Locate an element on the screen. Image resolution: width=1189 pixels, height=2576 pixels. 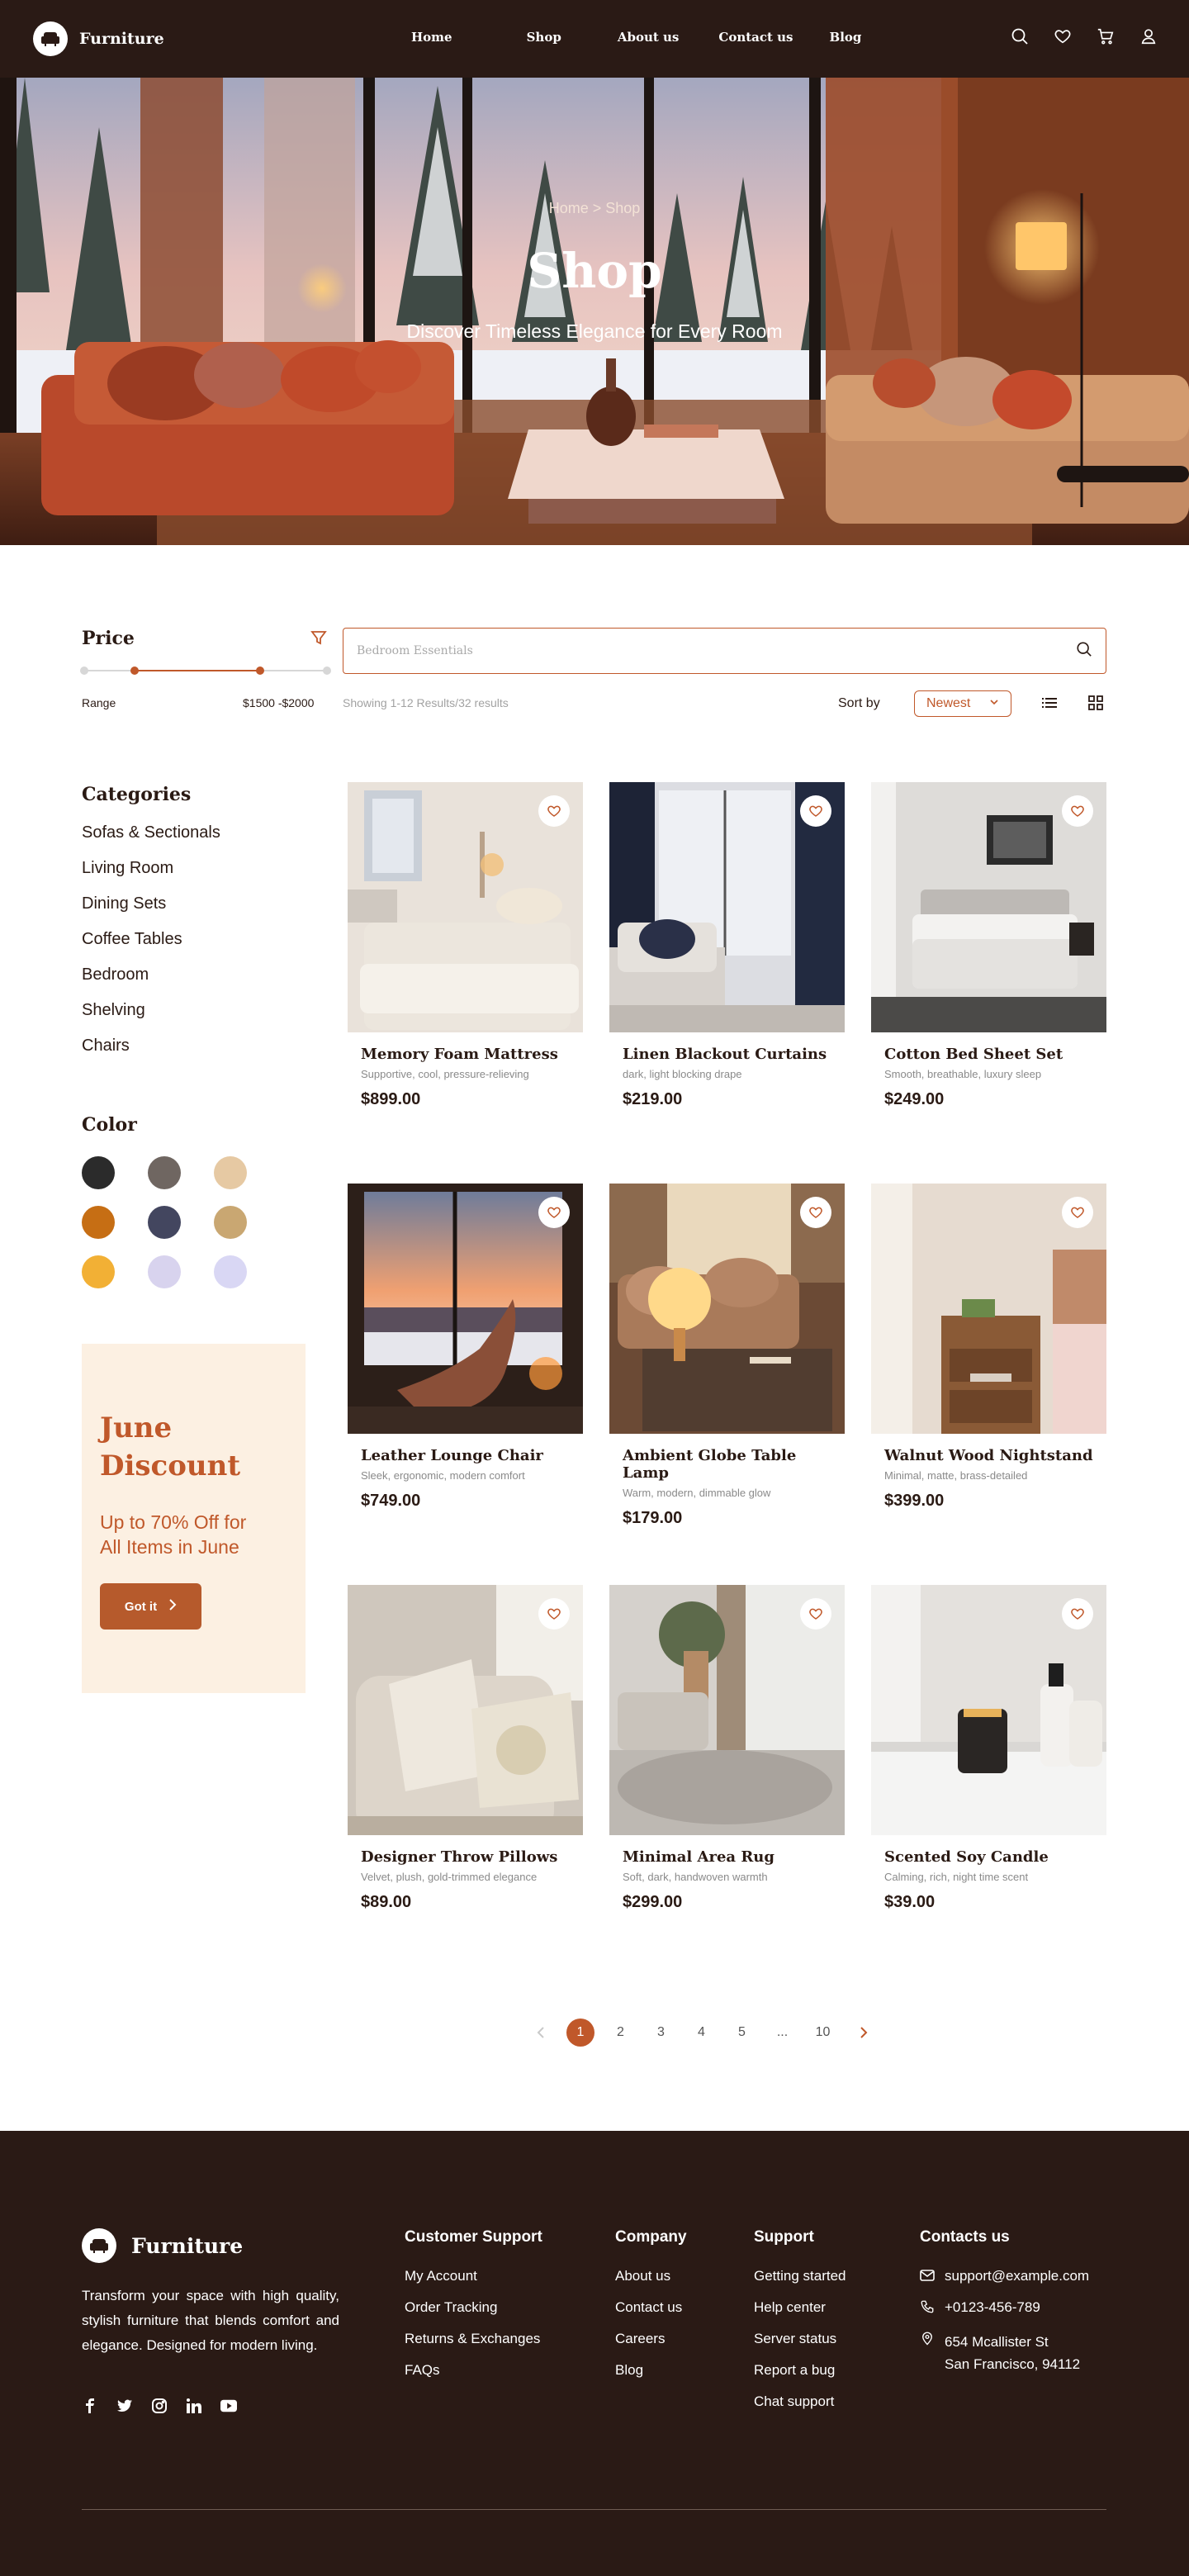
linkedin-icon is located at coordinates (194, 2406).